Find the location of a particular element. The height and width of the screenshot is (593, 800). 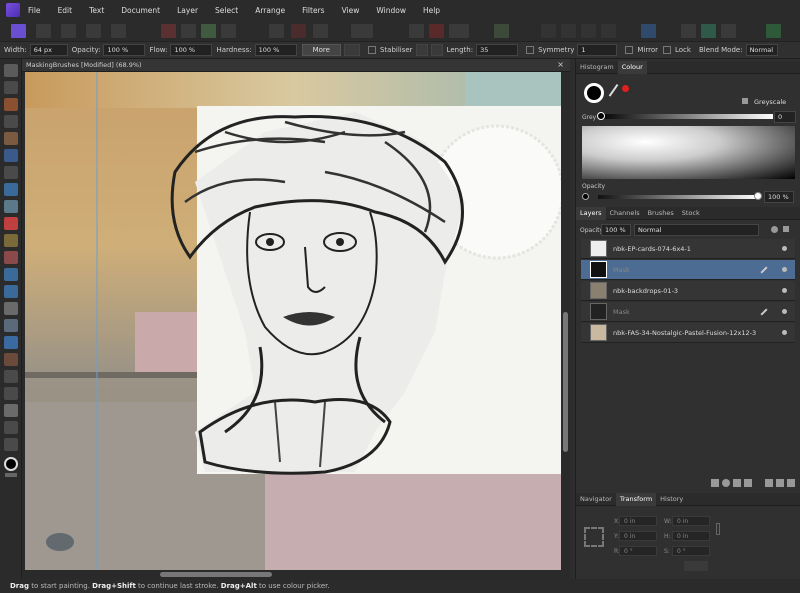

symmetry-field: 1 is located at coordinates (597, 50).